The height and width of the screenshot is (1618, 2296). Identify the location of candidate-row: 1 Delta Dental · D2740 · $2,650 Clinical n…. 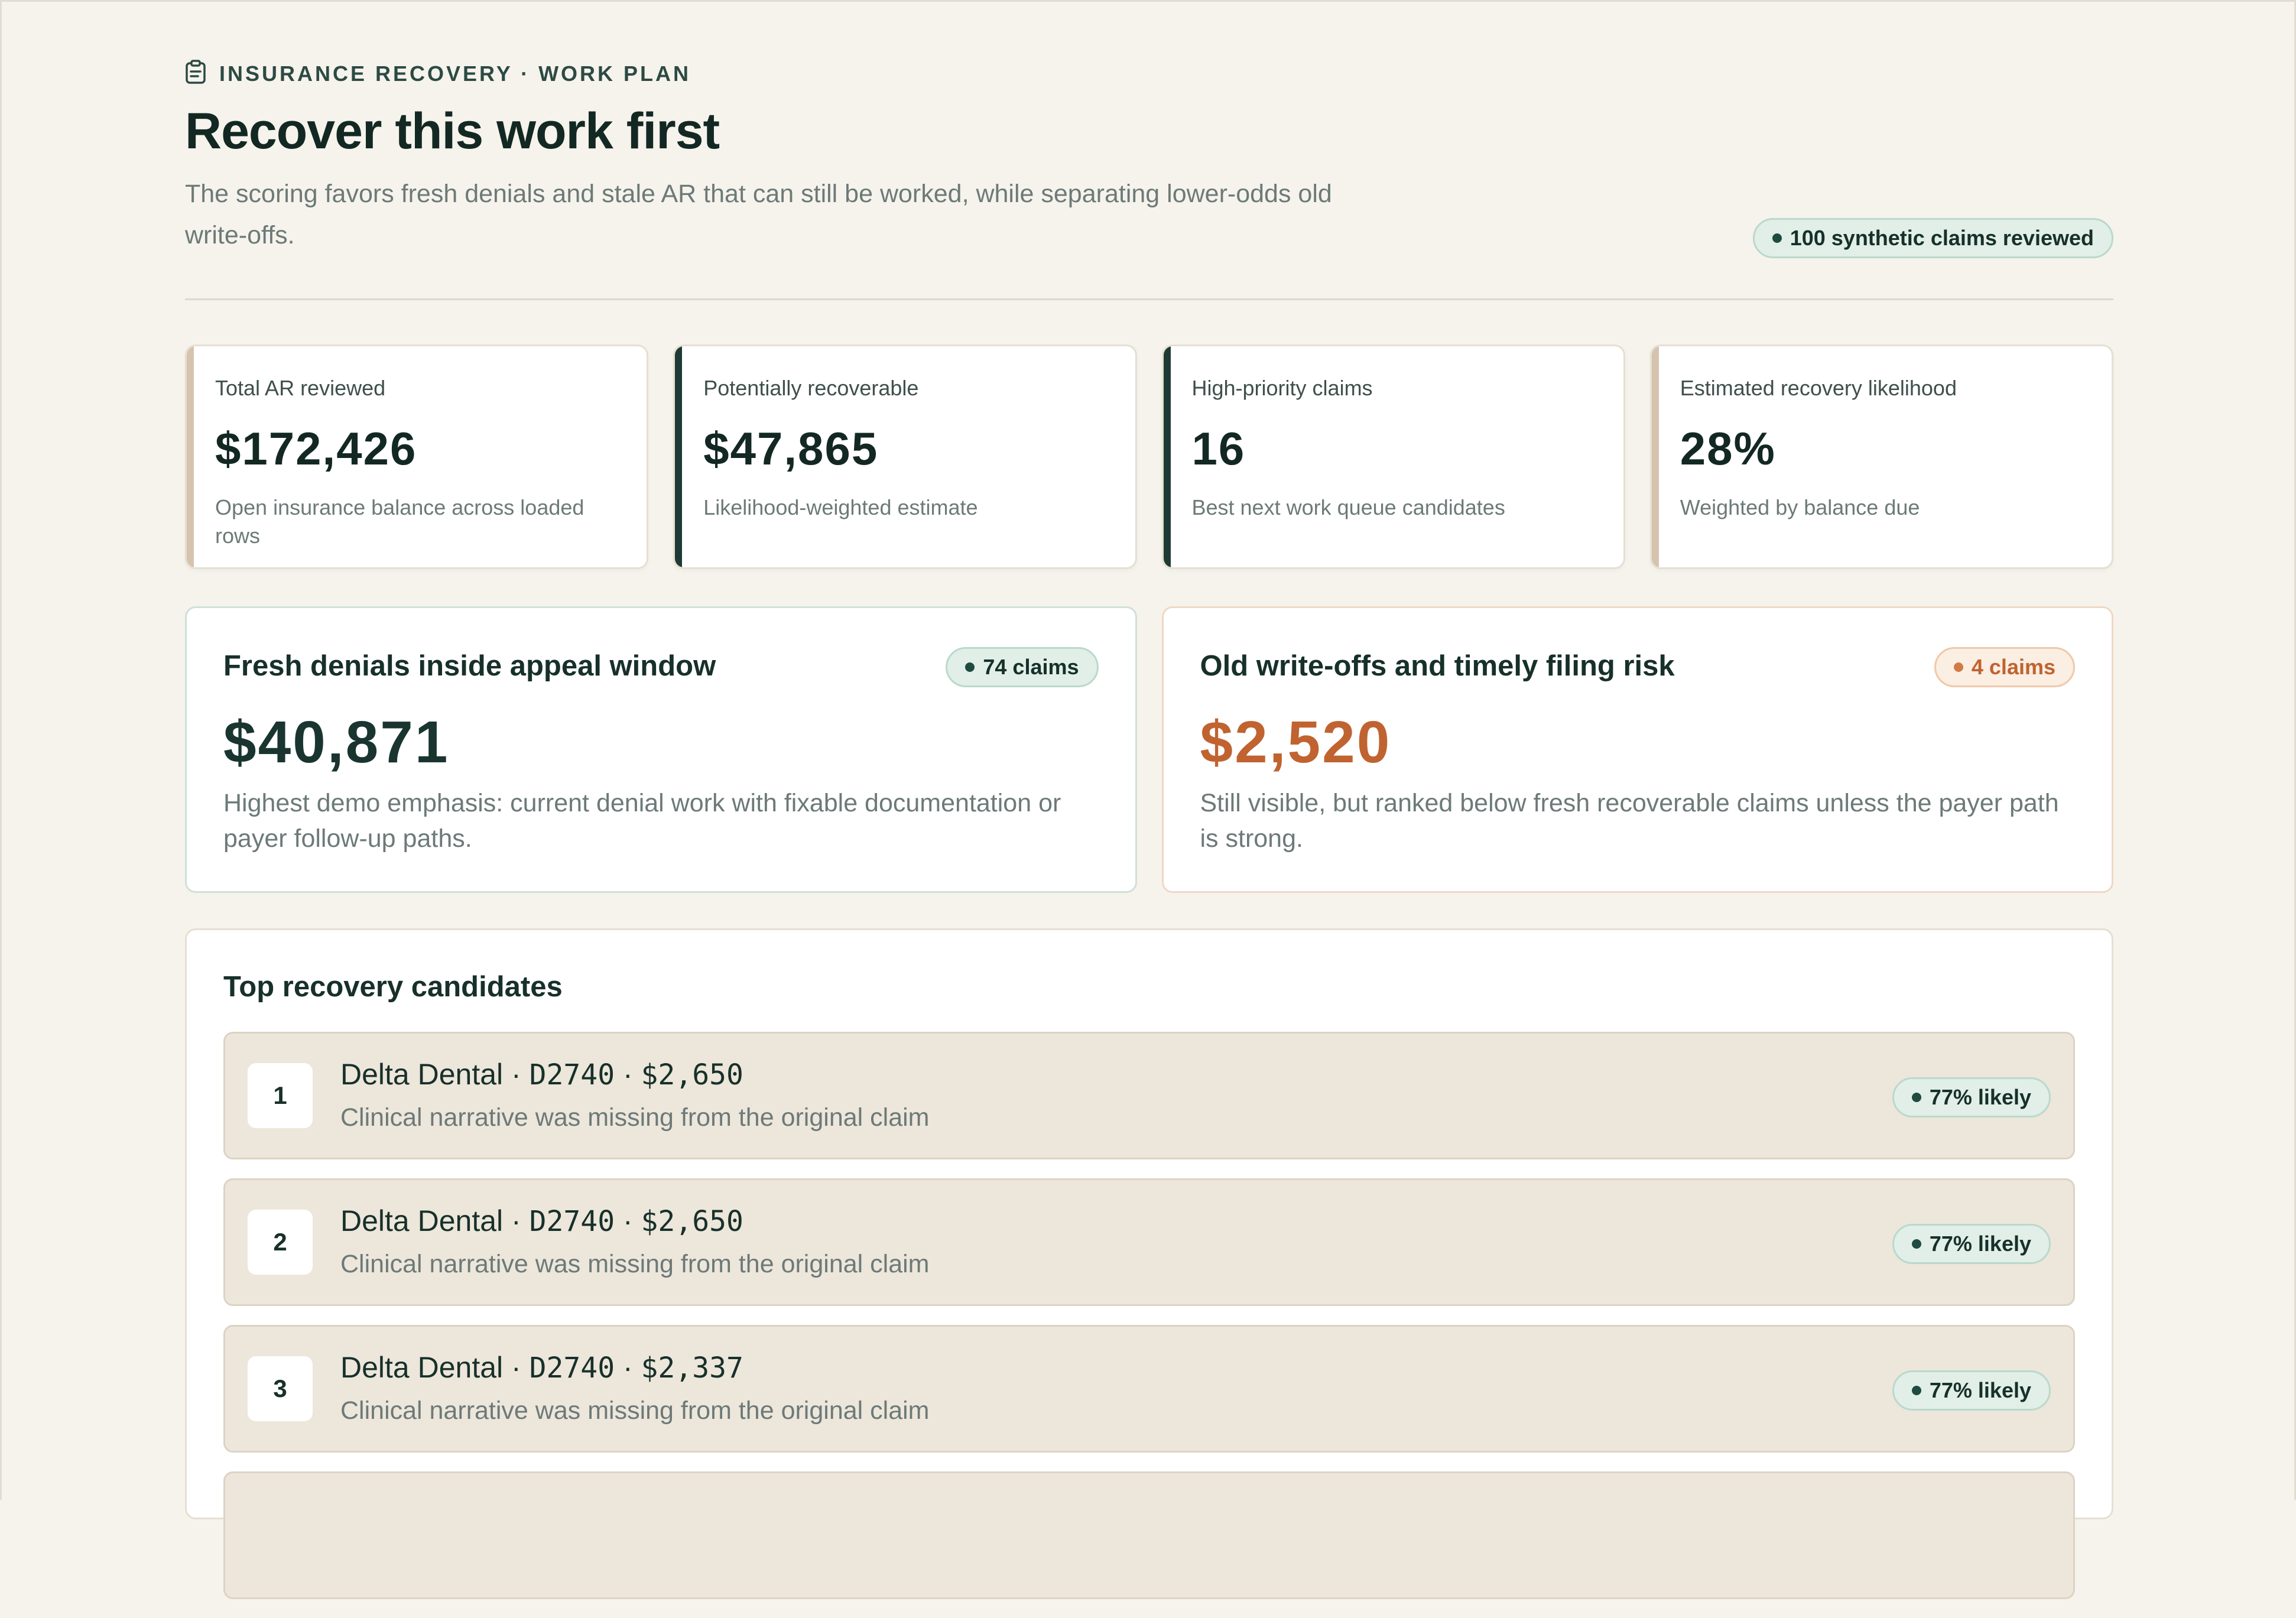
(1149, 1096).